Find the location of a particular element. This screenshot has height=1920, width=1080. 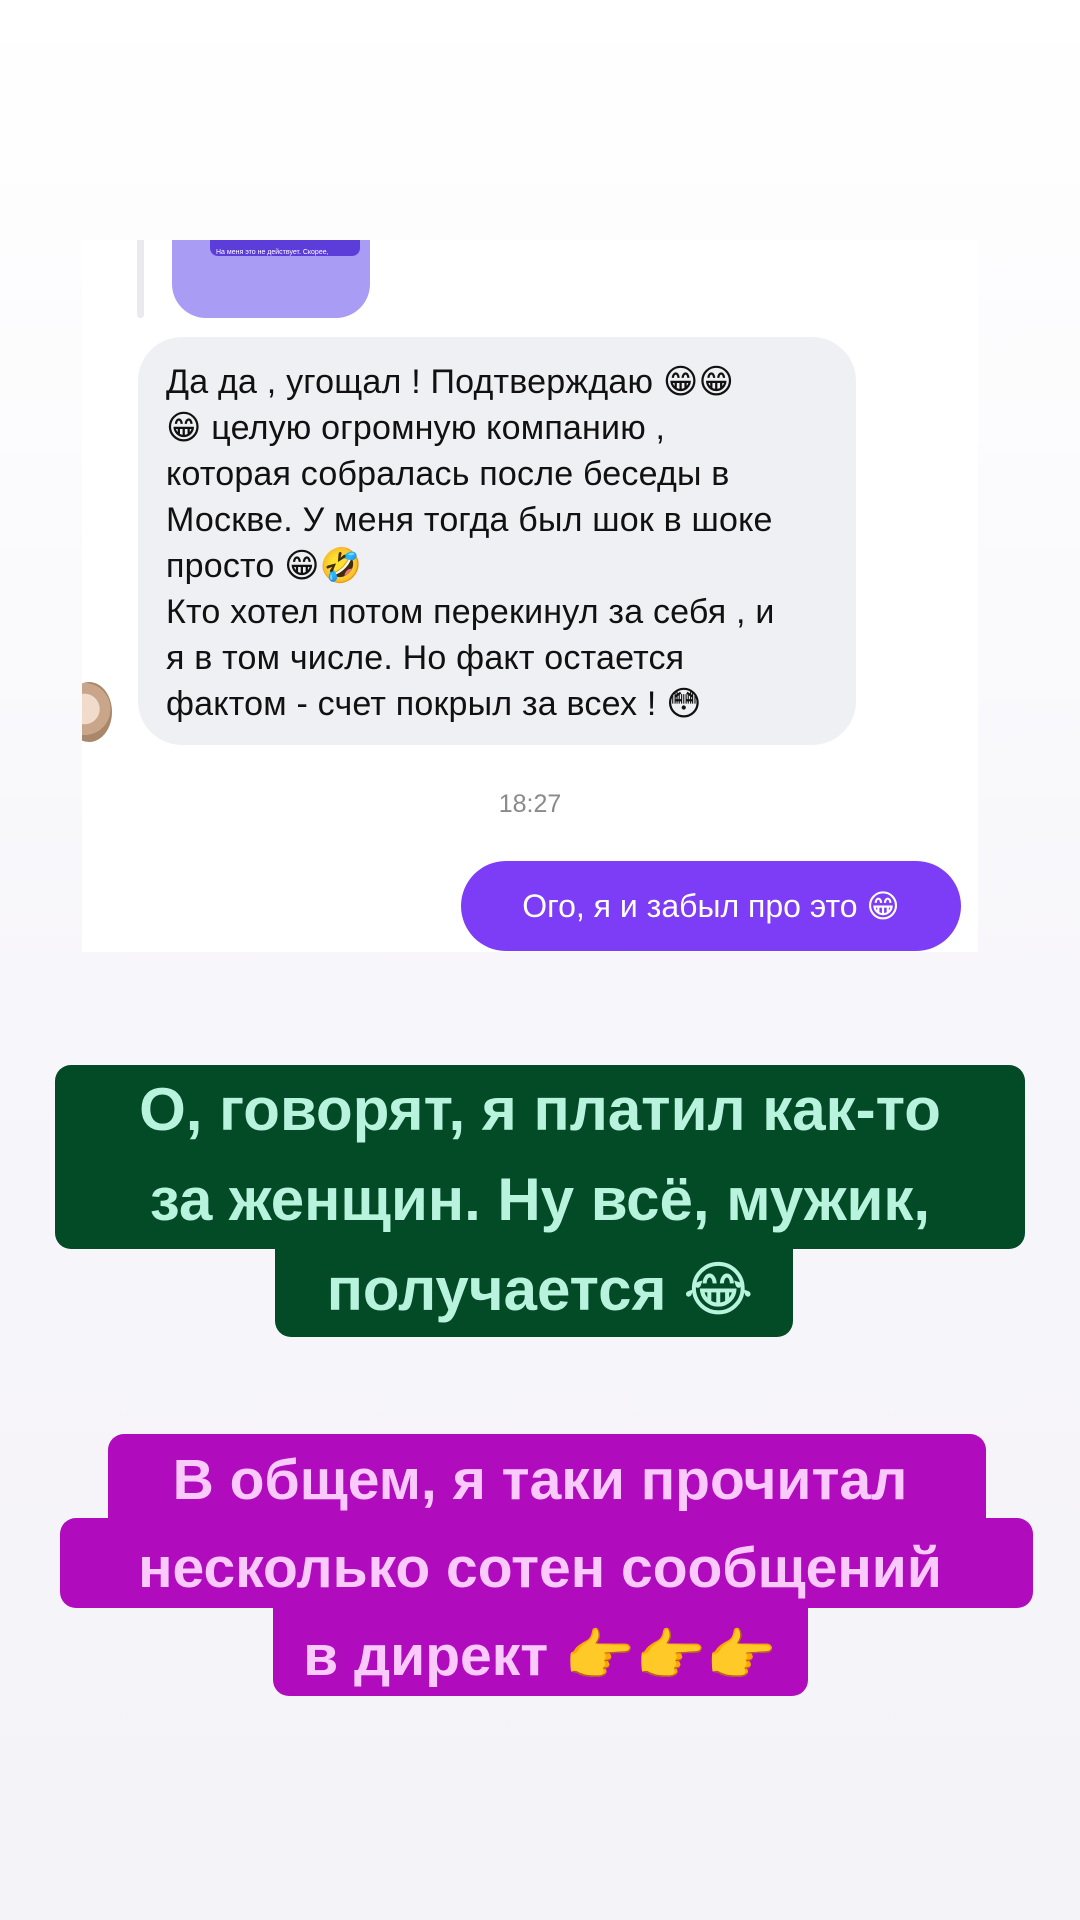

outgoing-message-bubble: Ого, я и забыл про это 😁 is located at coordinates (711, 906).